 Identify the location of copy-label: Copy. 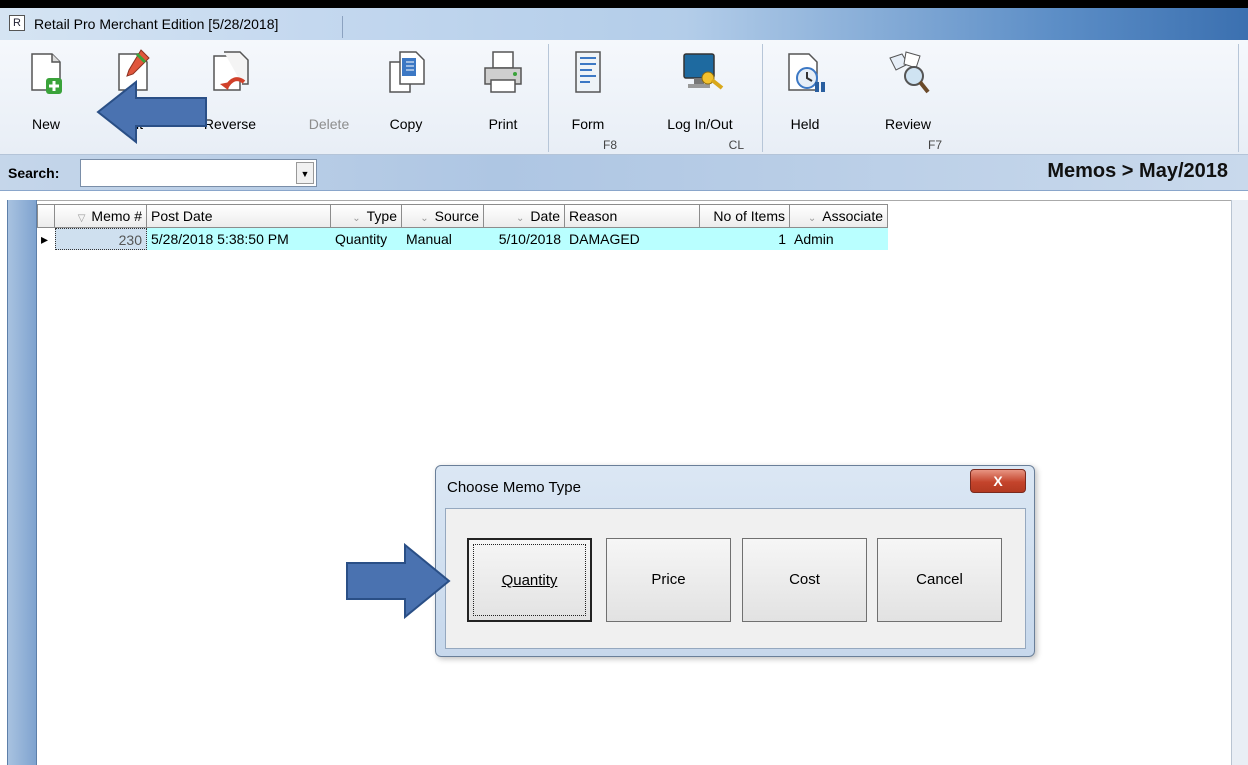
(406, 124).